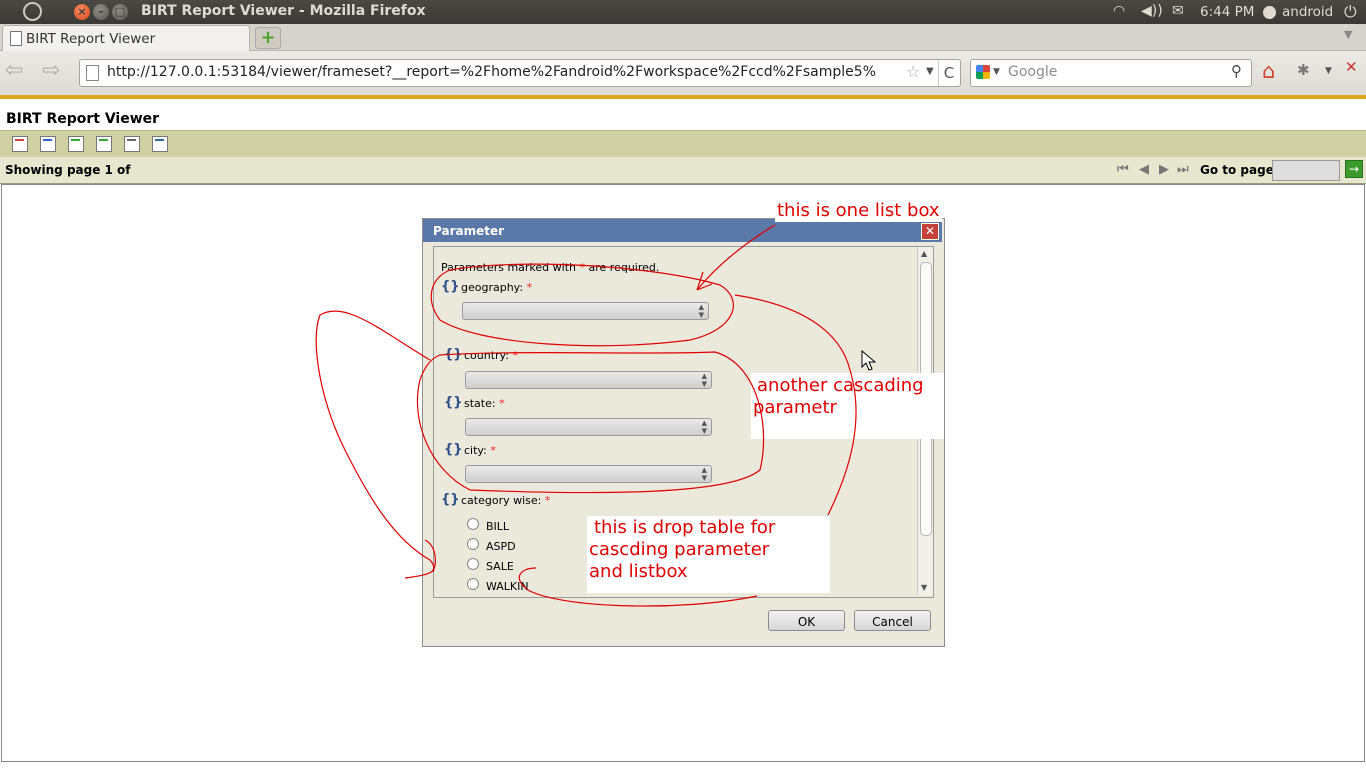  Describe the element at coordinates (736, 257) in the screenshot. I see `list-box-arrow-stroke` at that location.